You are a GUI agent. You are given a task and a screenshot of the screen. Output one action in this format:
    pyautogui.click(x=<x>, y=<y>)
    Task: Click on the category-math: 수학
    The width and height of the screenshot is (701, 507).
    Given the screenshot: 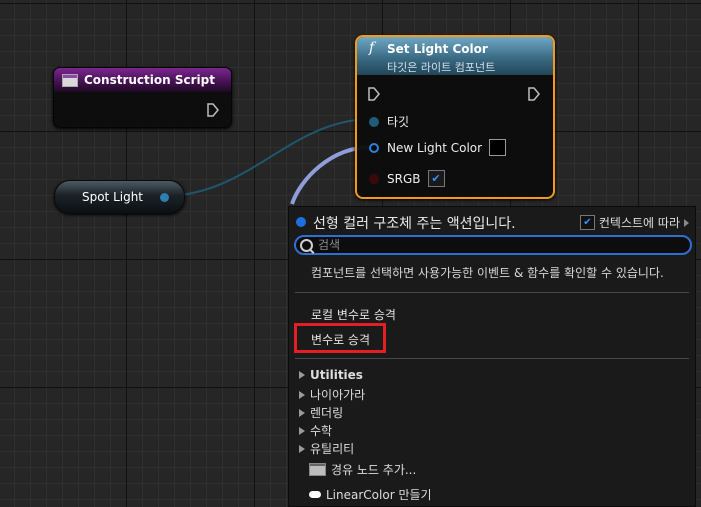 What is the action you would take?
    pyautogui.click(x=315, y=430)
    